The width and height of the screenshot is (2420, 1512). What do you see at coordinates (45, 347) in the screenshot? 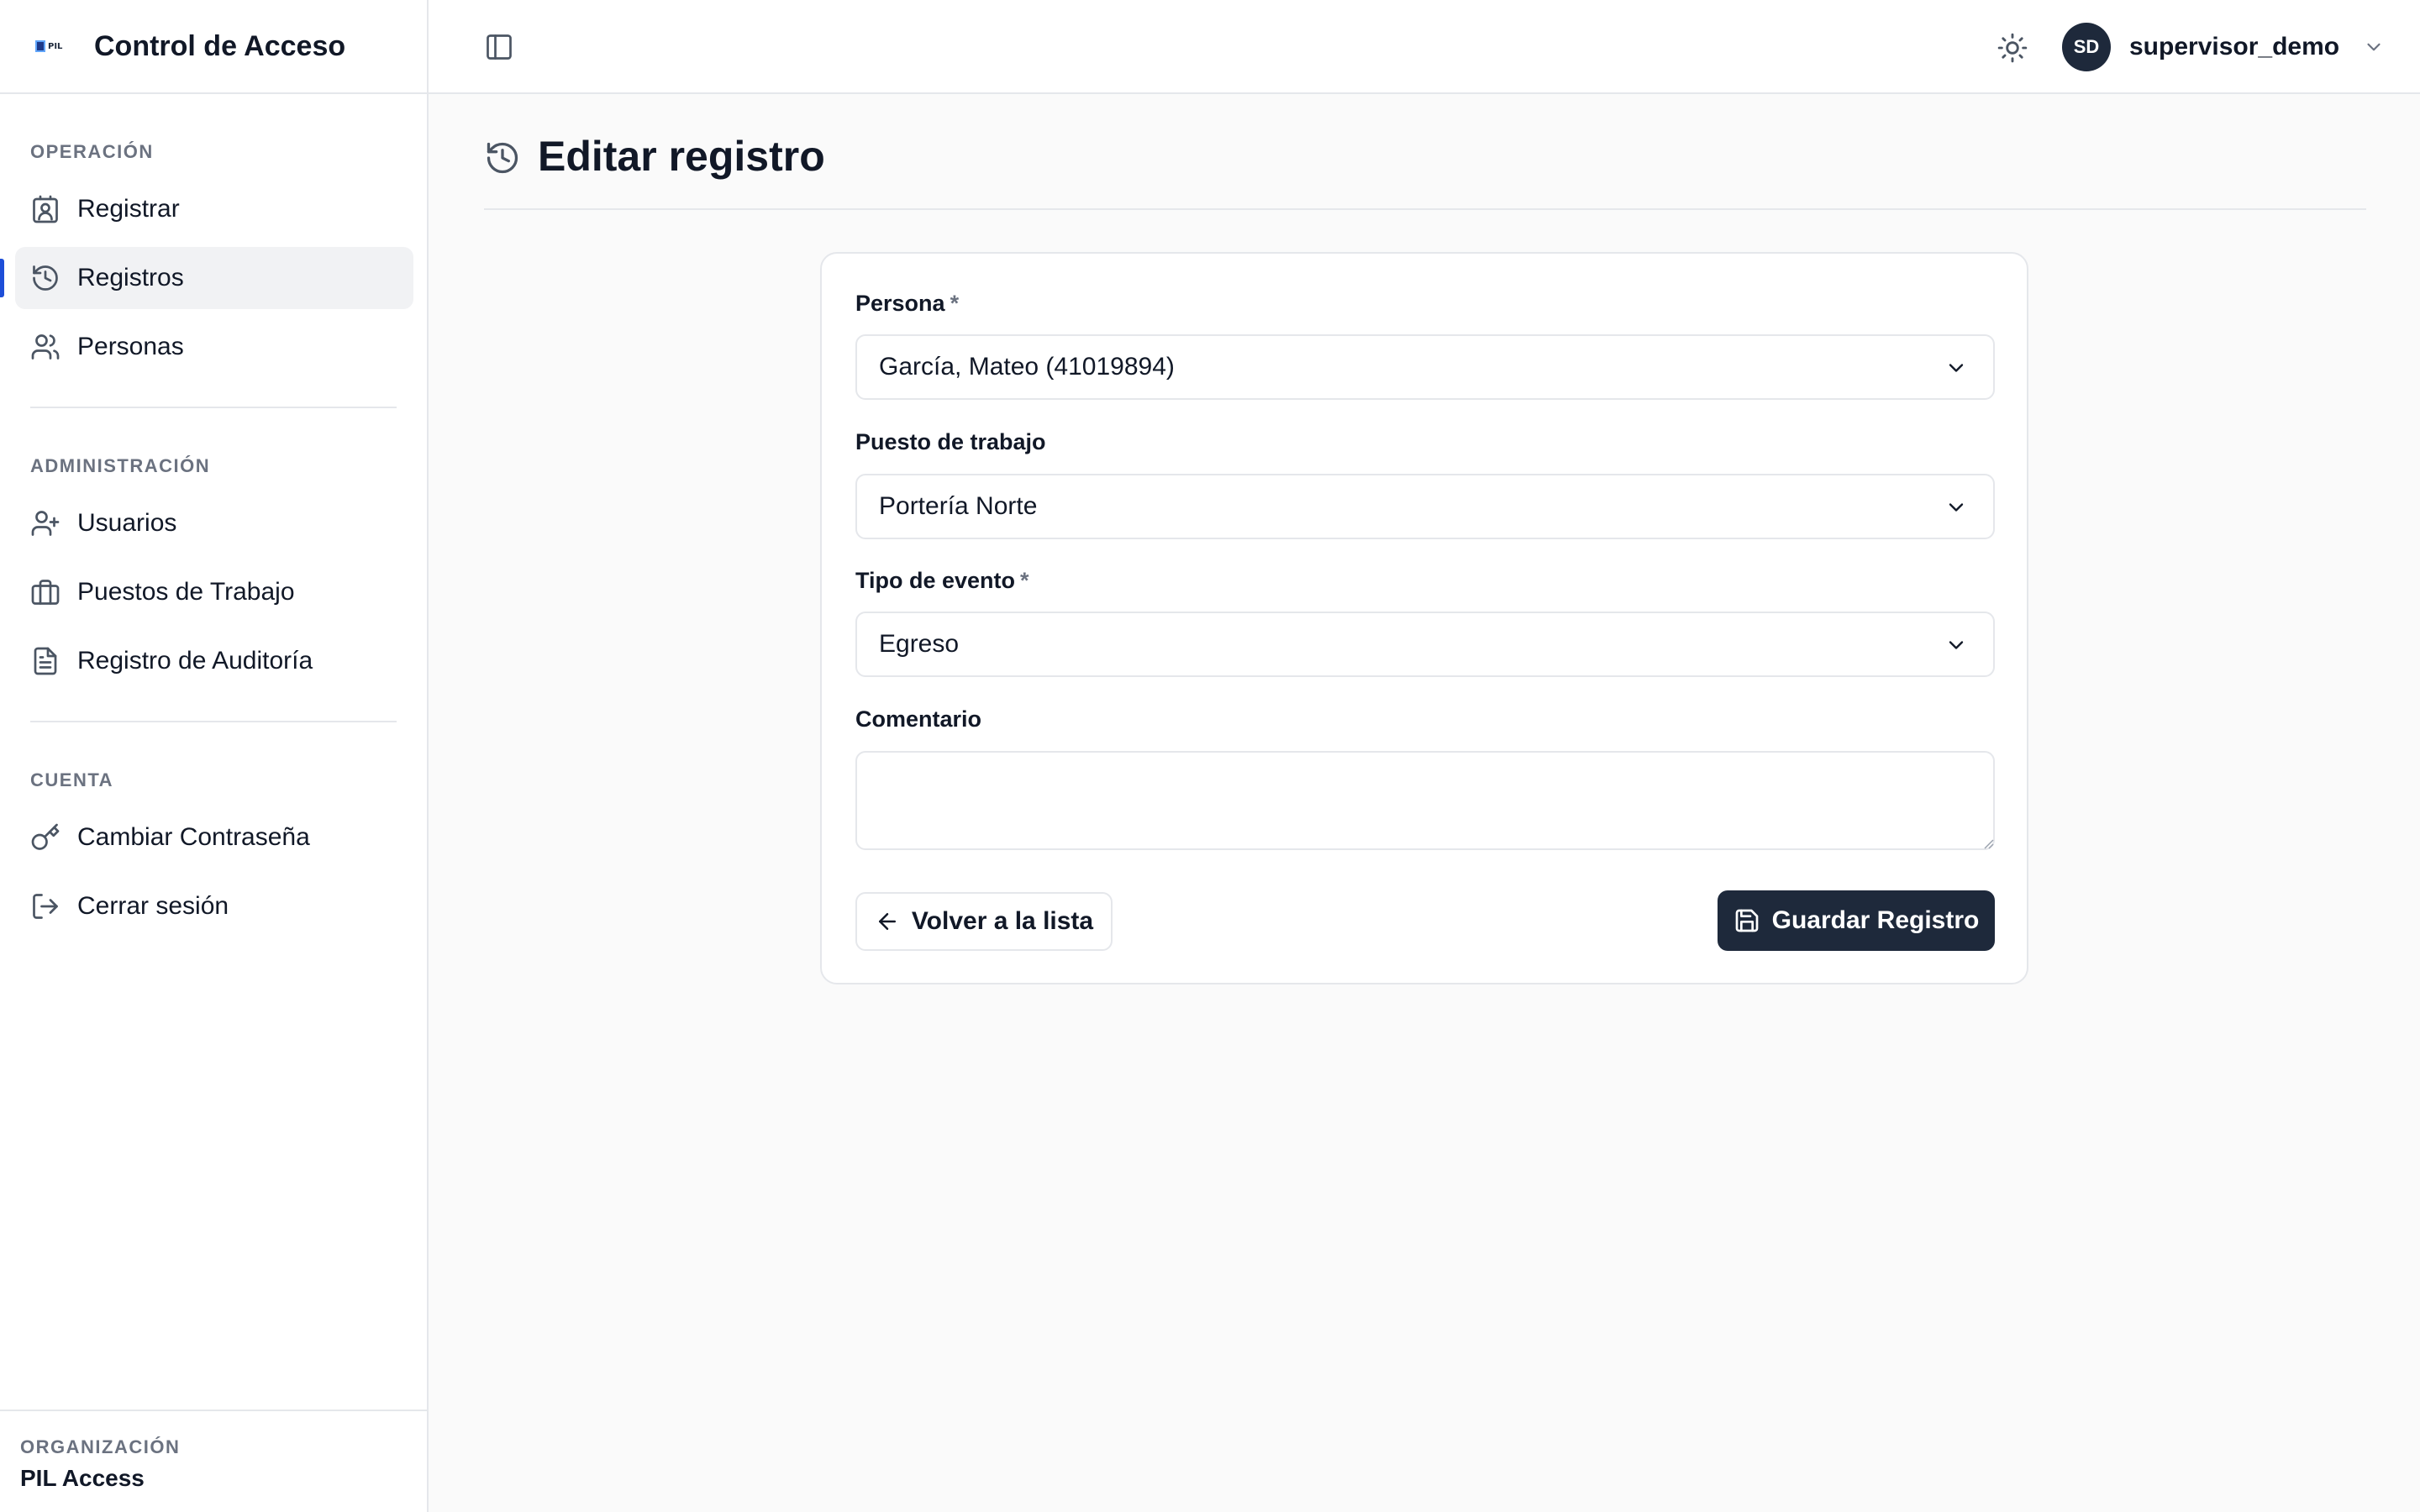
I see `users-icon` at bounding box center [45, 347].